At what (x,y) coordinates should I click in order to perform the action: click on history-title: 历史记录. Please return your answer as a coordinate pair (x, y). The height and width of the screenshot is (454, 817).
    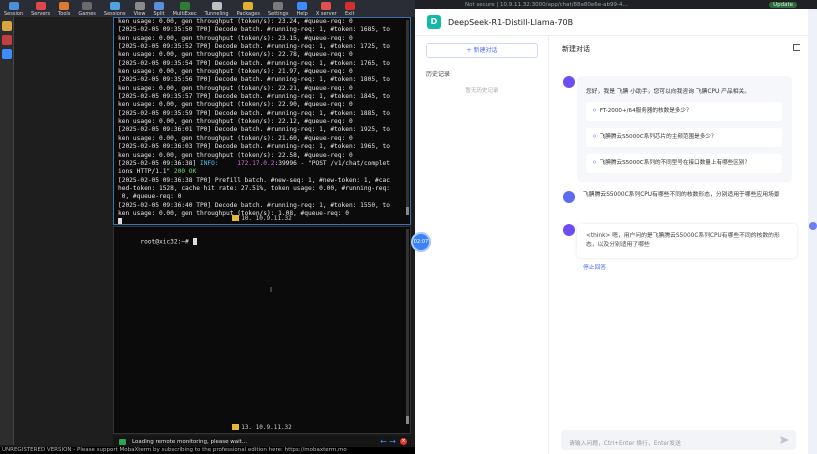
    Looking at the image, I should click on (438, 74).